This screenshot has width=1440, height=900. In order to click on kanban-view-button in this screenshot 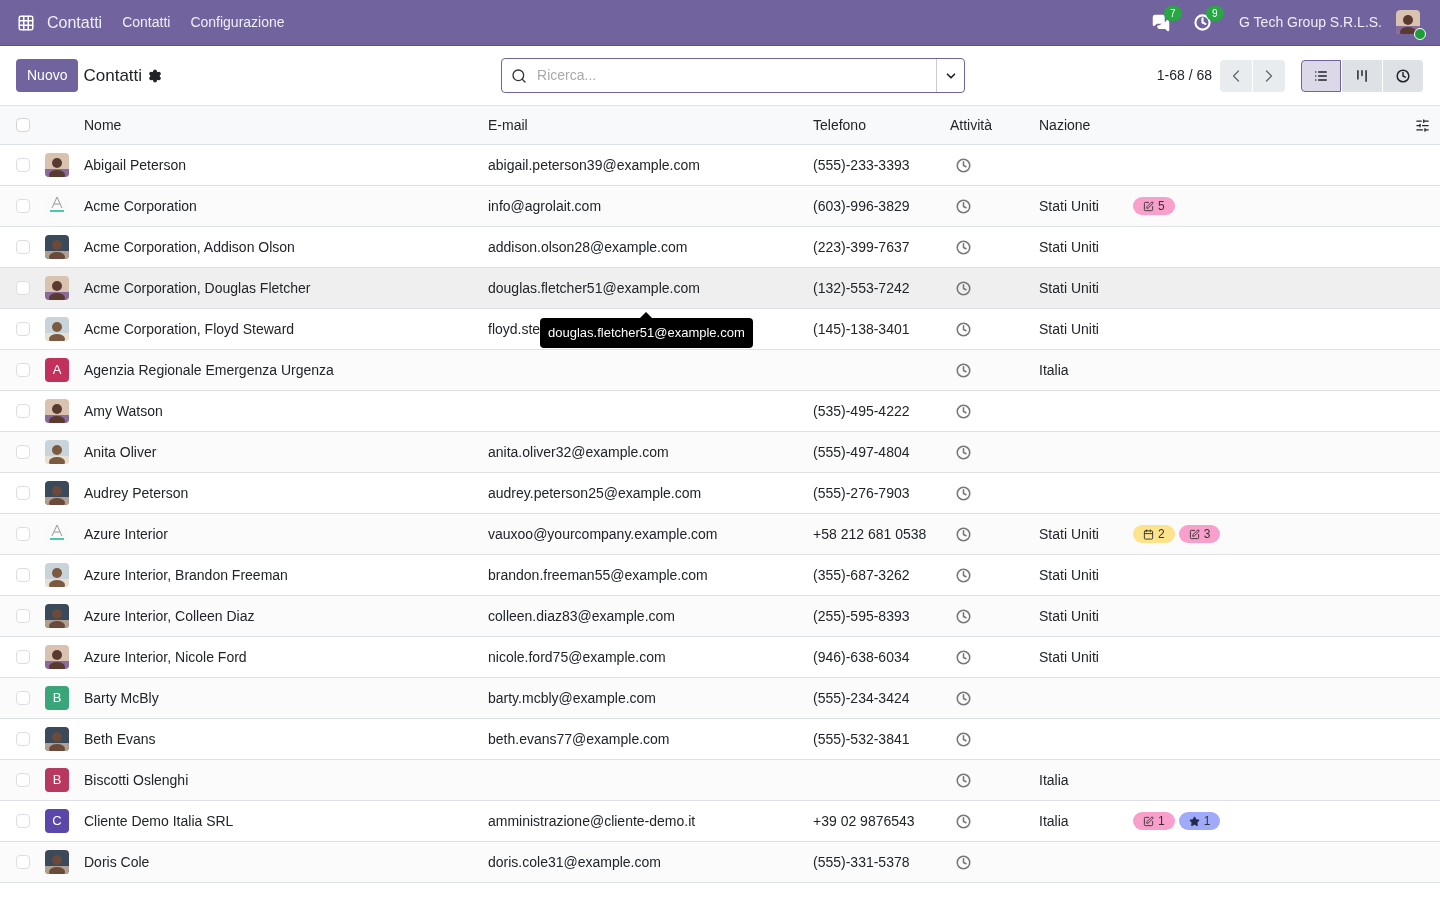, I will do `click(1362, 75)`.